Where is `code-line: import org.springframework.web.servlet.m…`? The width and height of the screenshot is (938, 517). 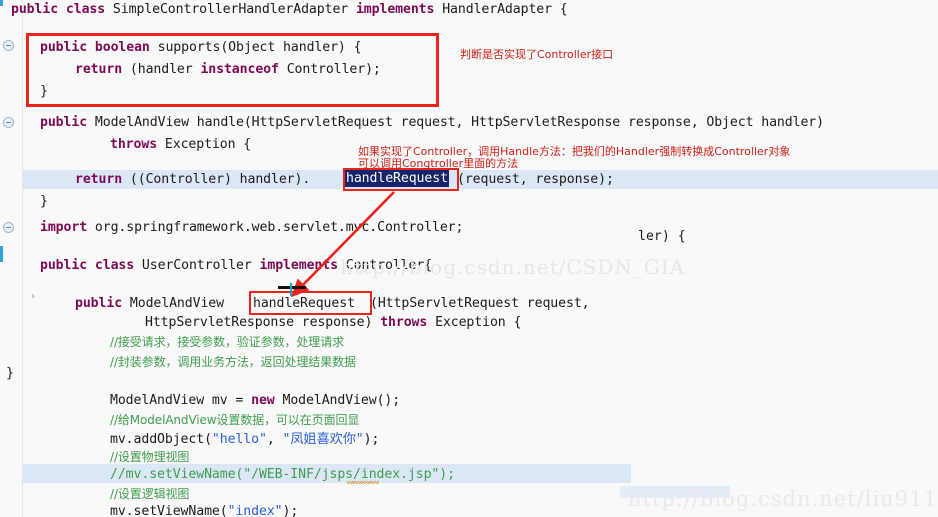 code-line: import org.springframework.web.servlet.m… is located at coordinates (251, 227).